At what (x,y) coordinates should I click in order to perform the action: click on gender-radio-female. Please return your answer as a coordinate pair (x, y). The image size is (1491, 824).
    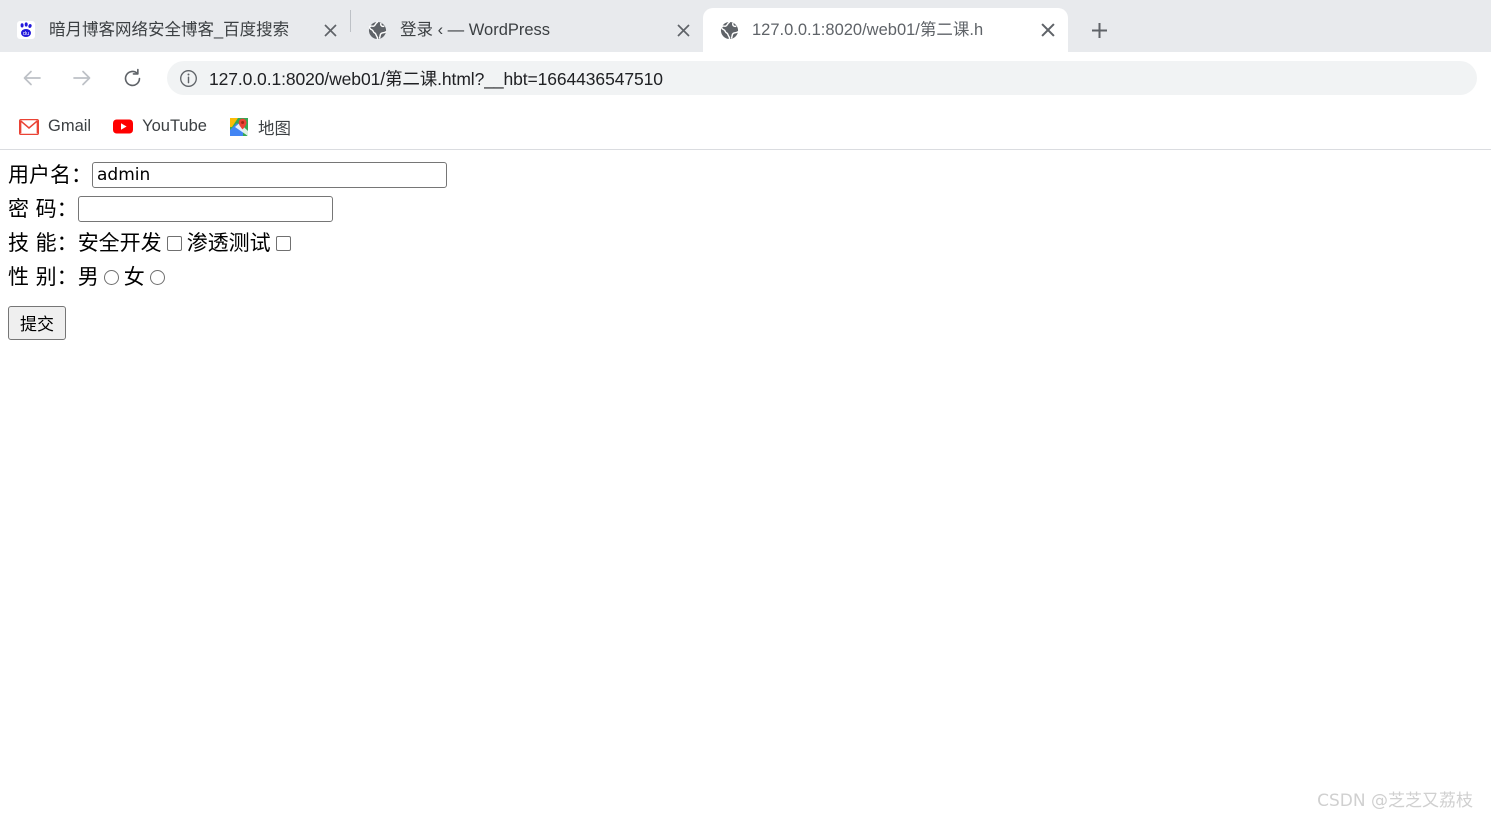
    Looking at the image, I should click on (157, 277).